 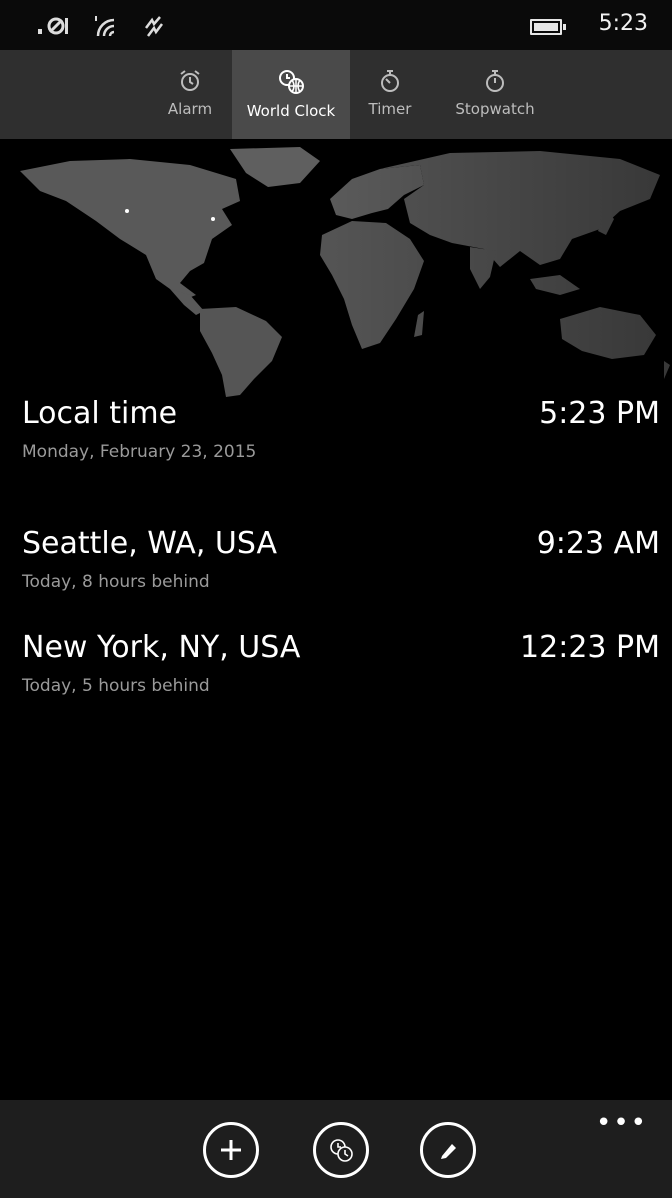 What do you see at coordinates (390, 109) in the screenshot?
I see `tab-label: Timer` at bounding box center [390, 109].